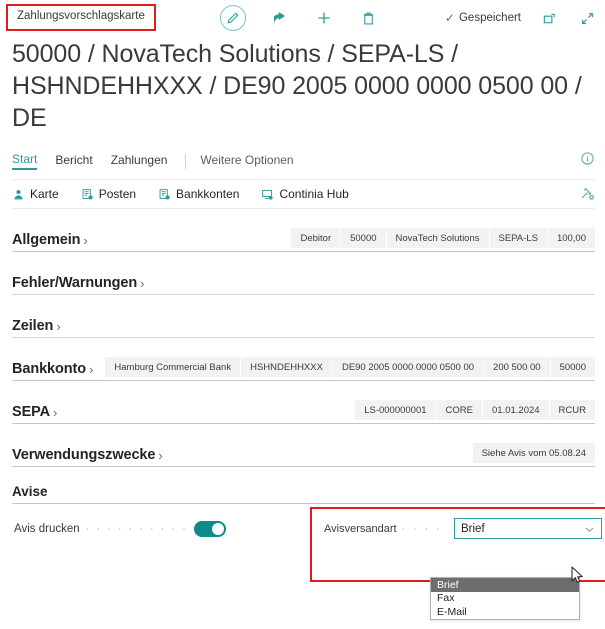 Image resolution: width=605 pixels, height=629 pixels. What do you see at coordinates (302, 161) in the screenshot?
I see `ribbon-tabstrip: Start Bericht Zahlungen Weitere Optionen` at bounding box center [302, 161].